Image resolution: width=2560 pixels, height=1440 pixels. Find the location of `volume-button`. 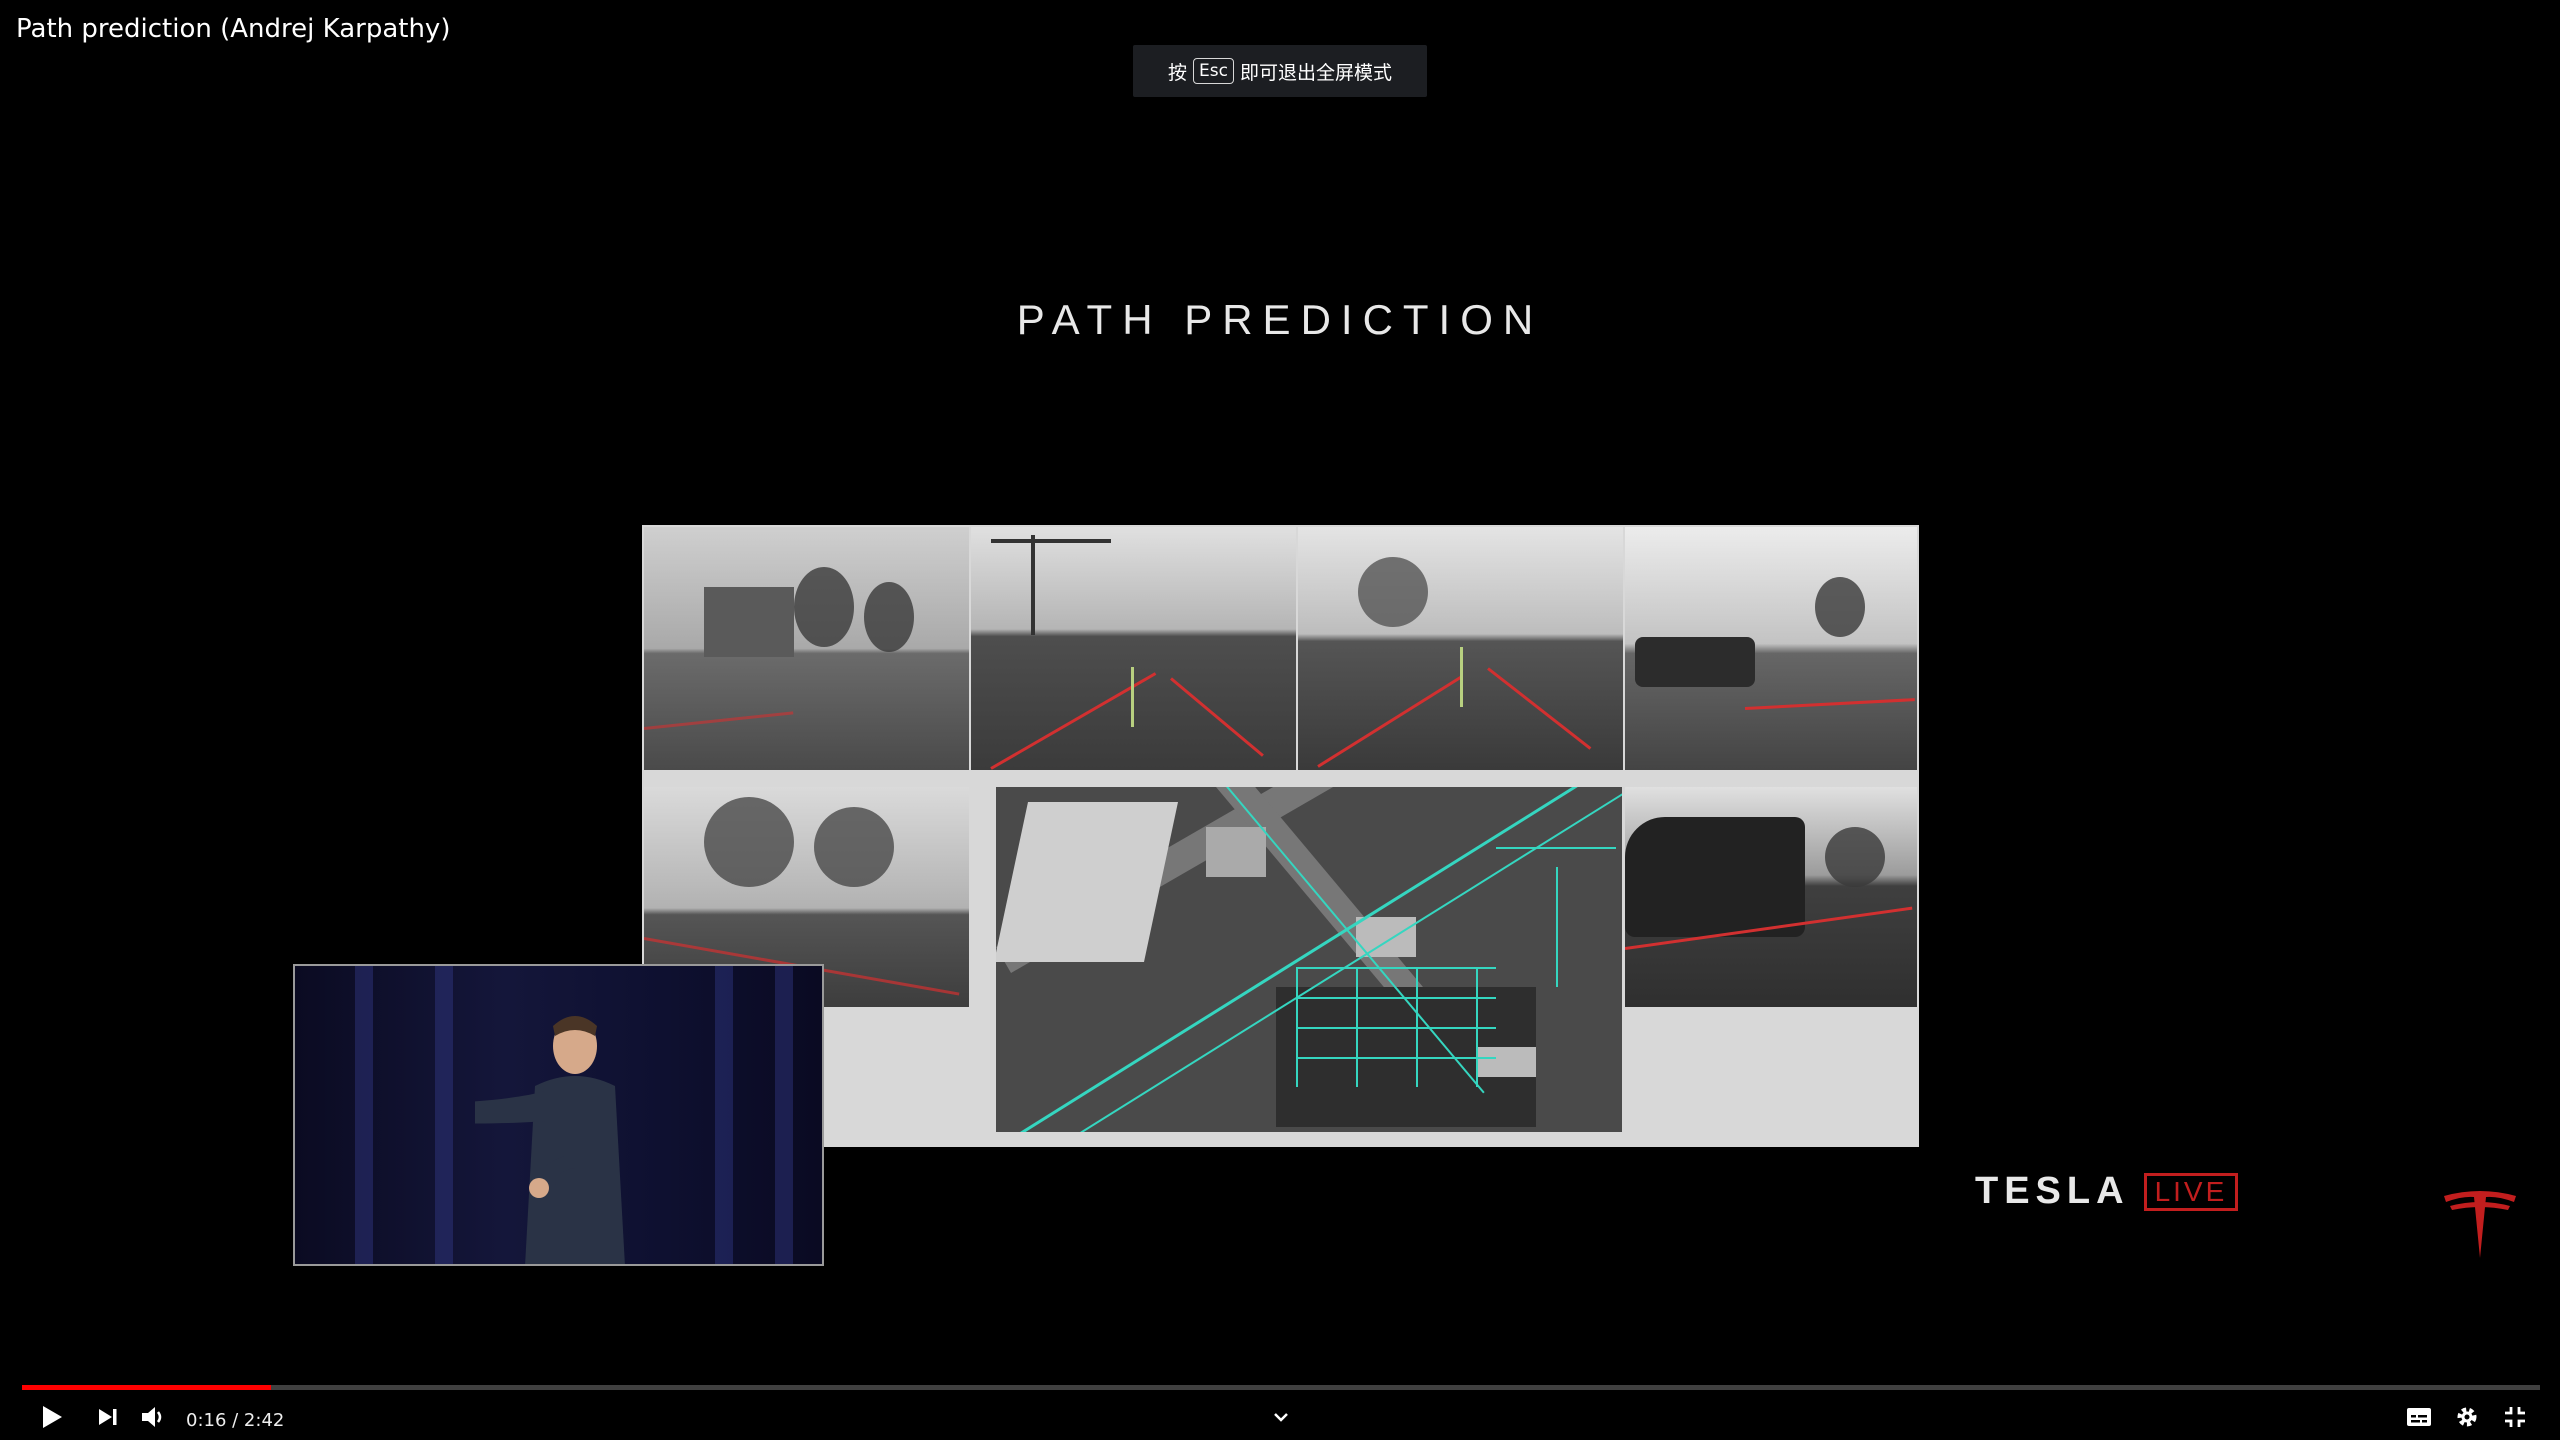

volume-button is located at coordinates (153, 1417).